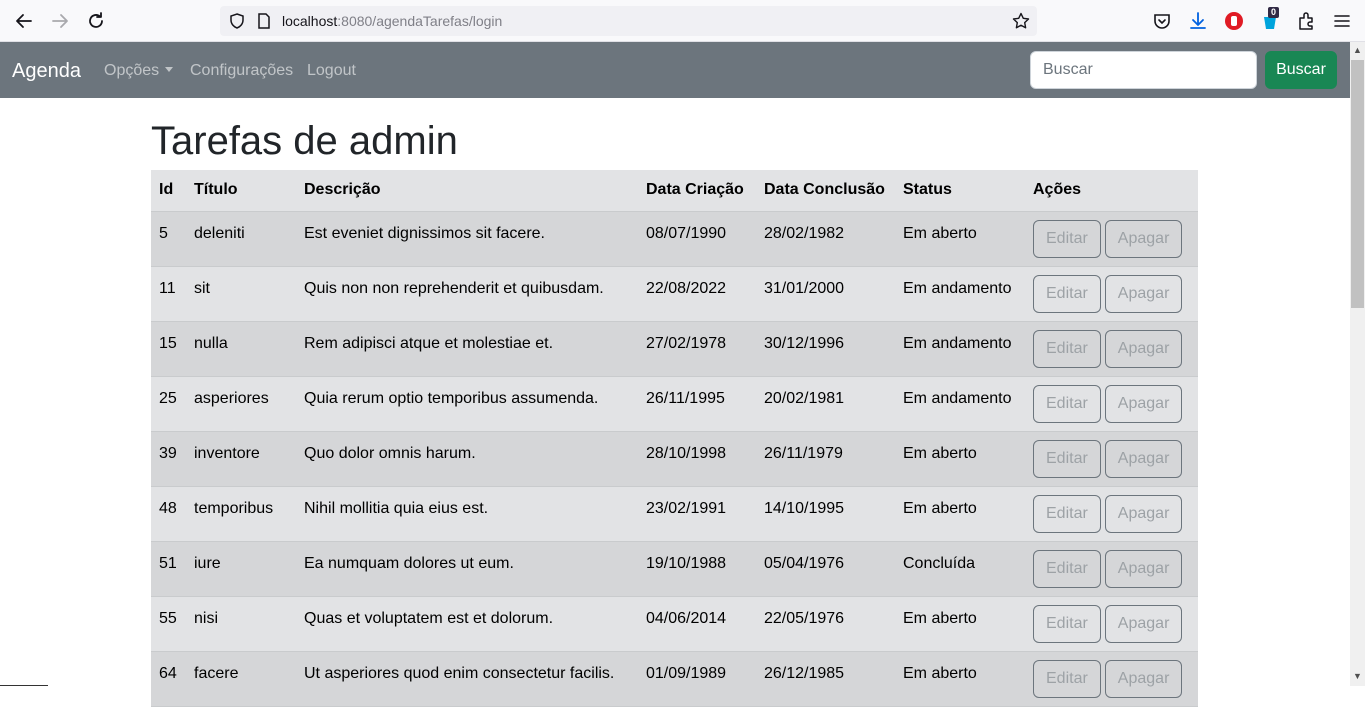 This screenshot has width=1365, height=707. I want to click on cell-titulo: temporibus, so click(241, 514).